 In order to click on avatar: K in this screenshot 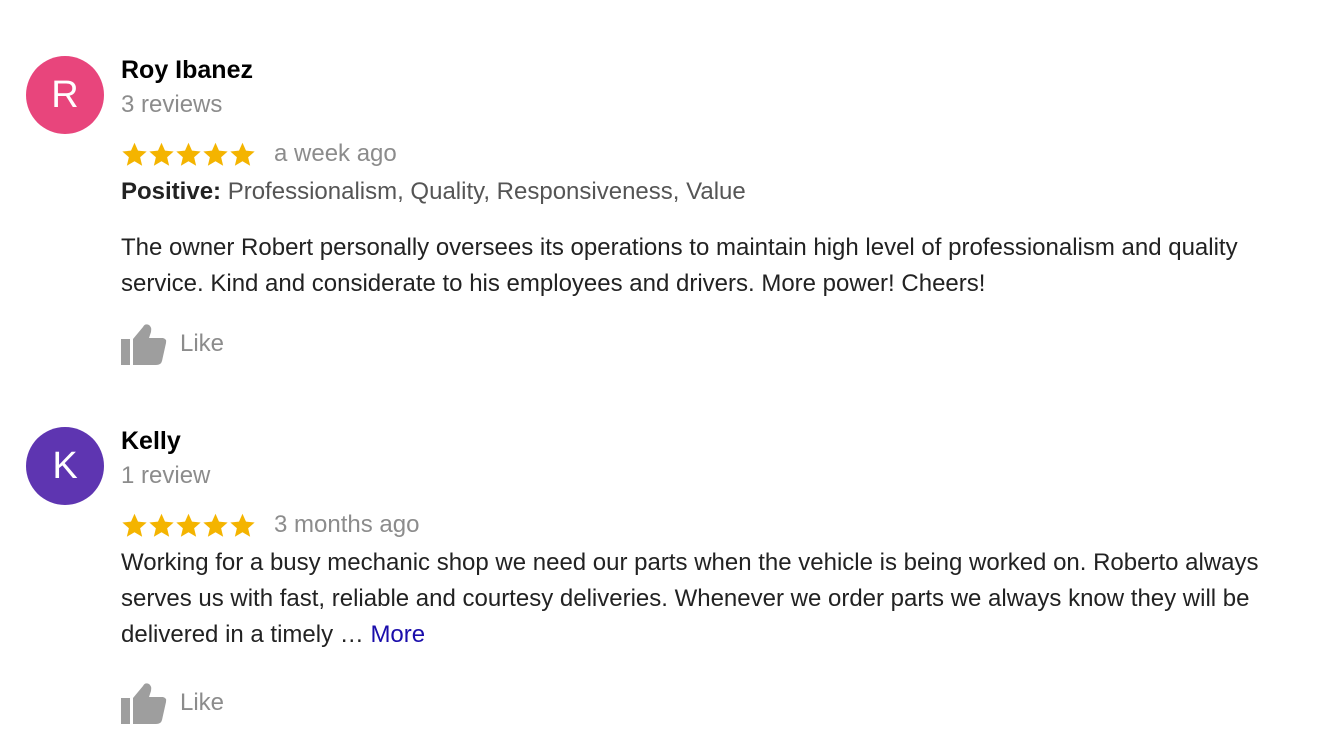, I will do `click(65, 466)`.